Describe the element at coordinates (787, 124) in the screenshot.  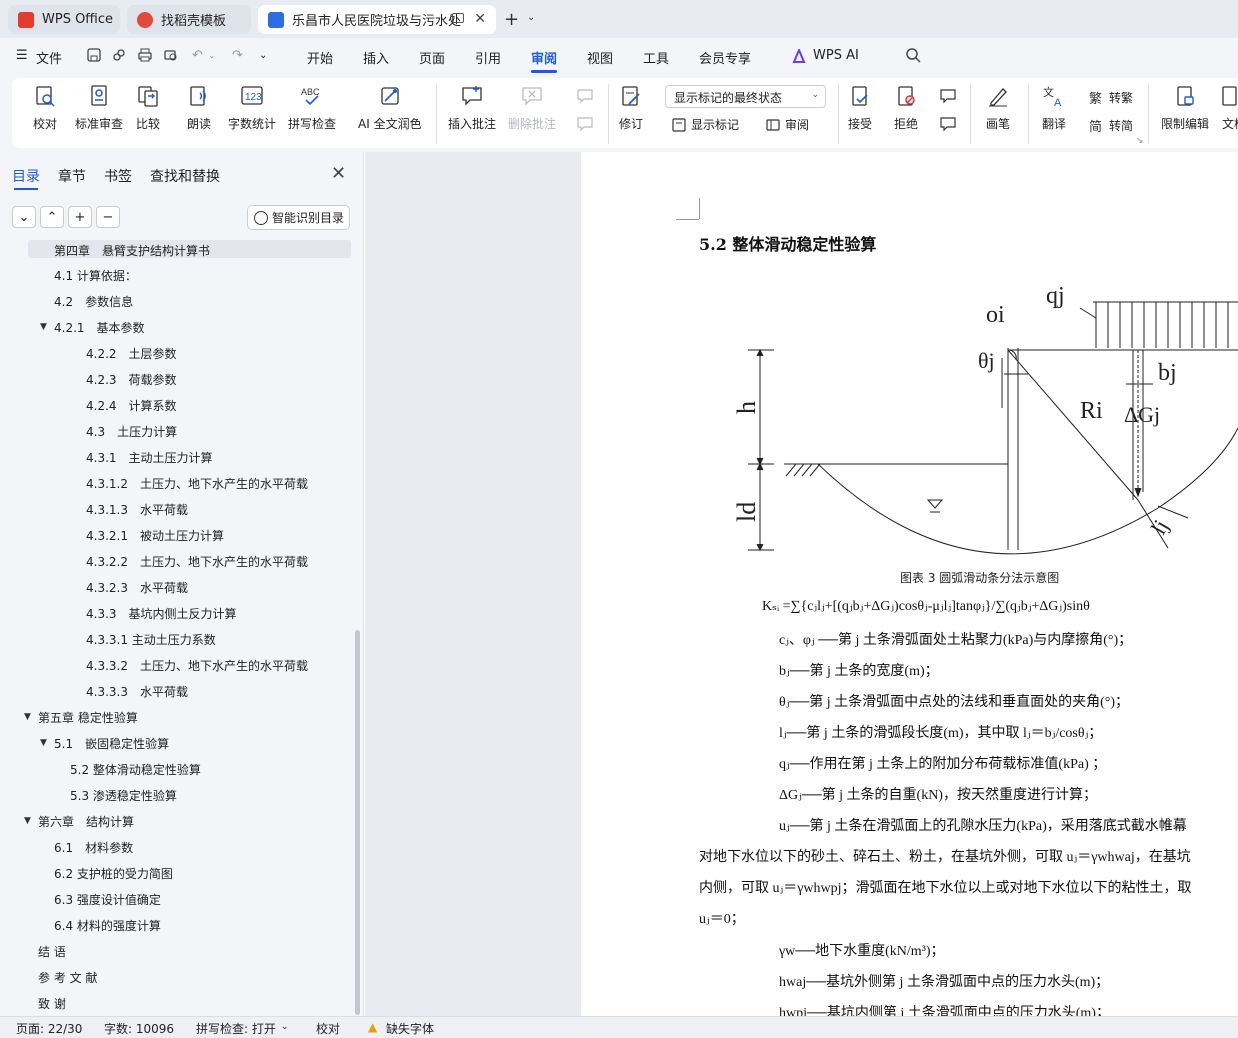
I see `review-pane-button: 审阅` at that location.